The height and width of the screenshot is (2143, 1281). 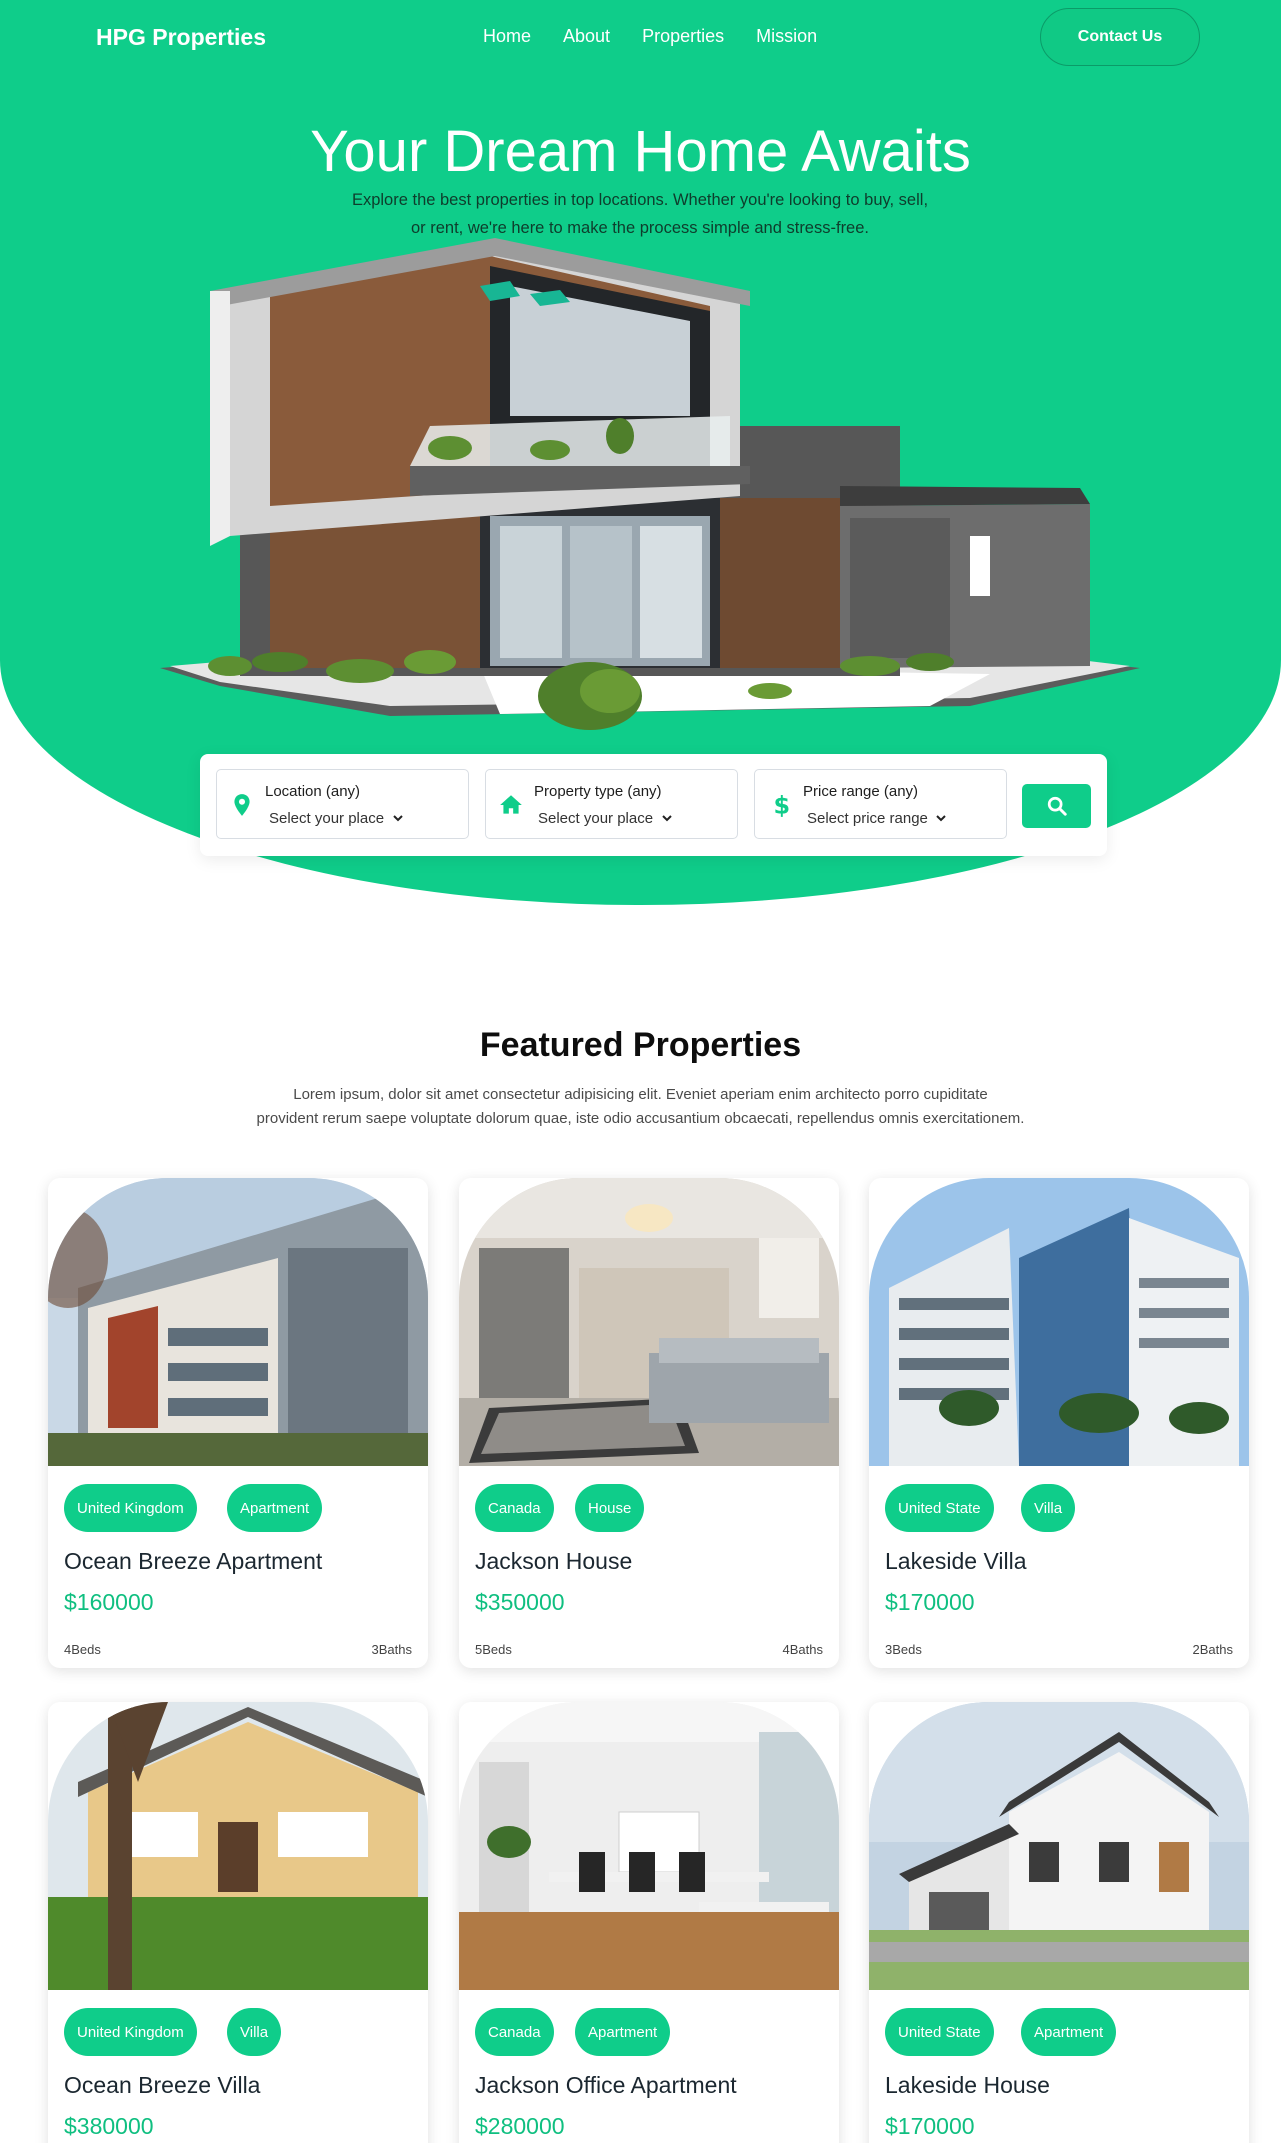 What do you see at coordinates (553, 1561) in the screenshot?
I see `property-title: Jackson House` at bounding box center [553, 1561].